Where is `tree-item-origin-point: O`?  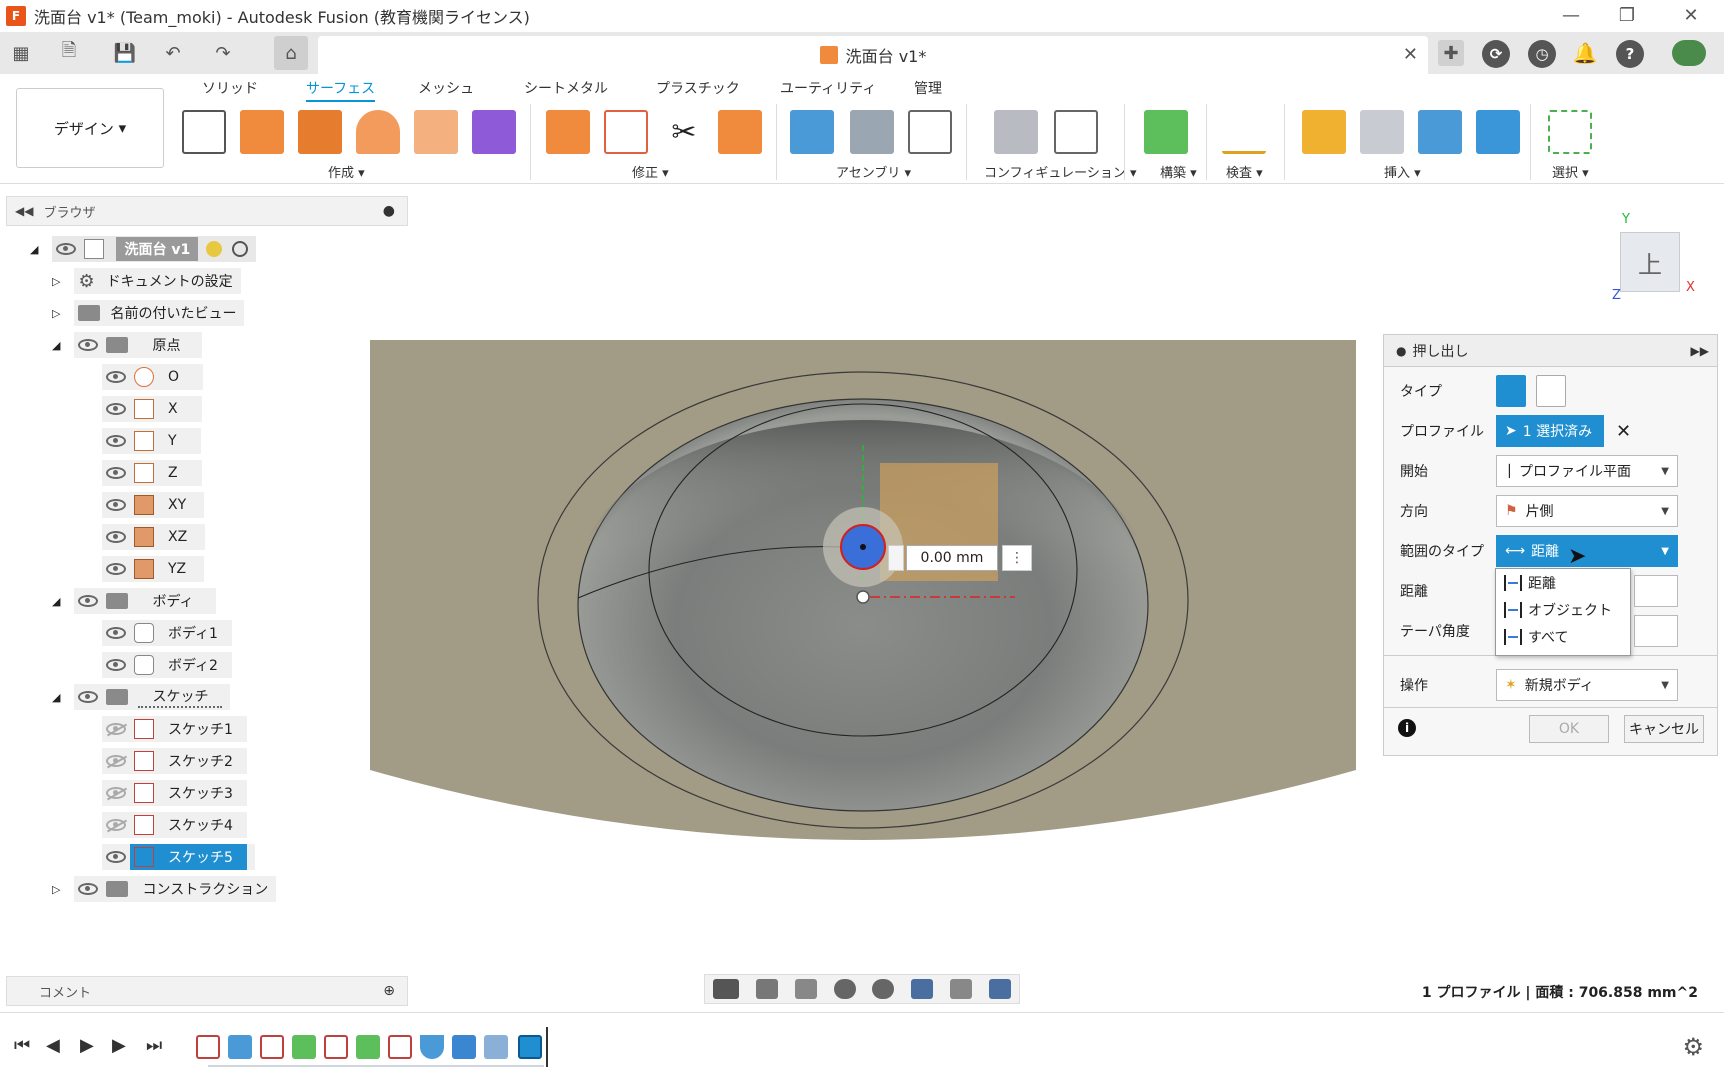
tree-item-origin-point: O is located at coordinates (153, 377).